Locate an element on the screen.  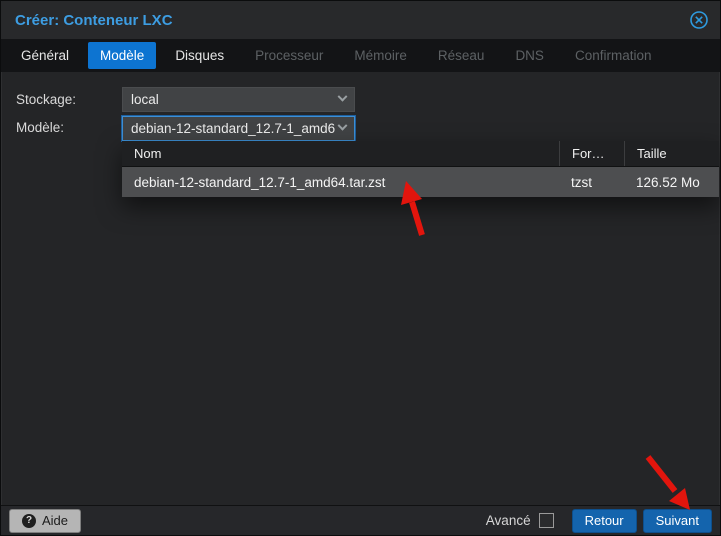
template-label: Modèle: is located at coordinates (40, 127).